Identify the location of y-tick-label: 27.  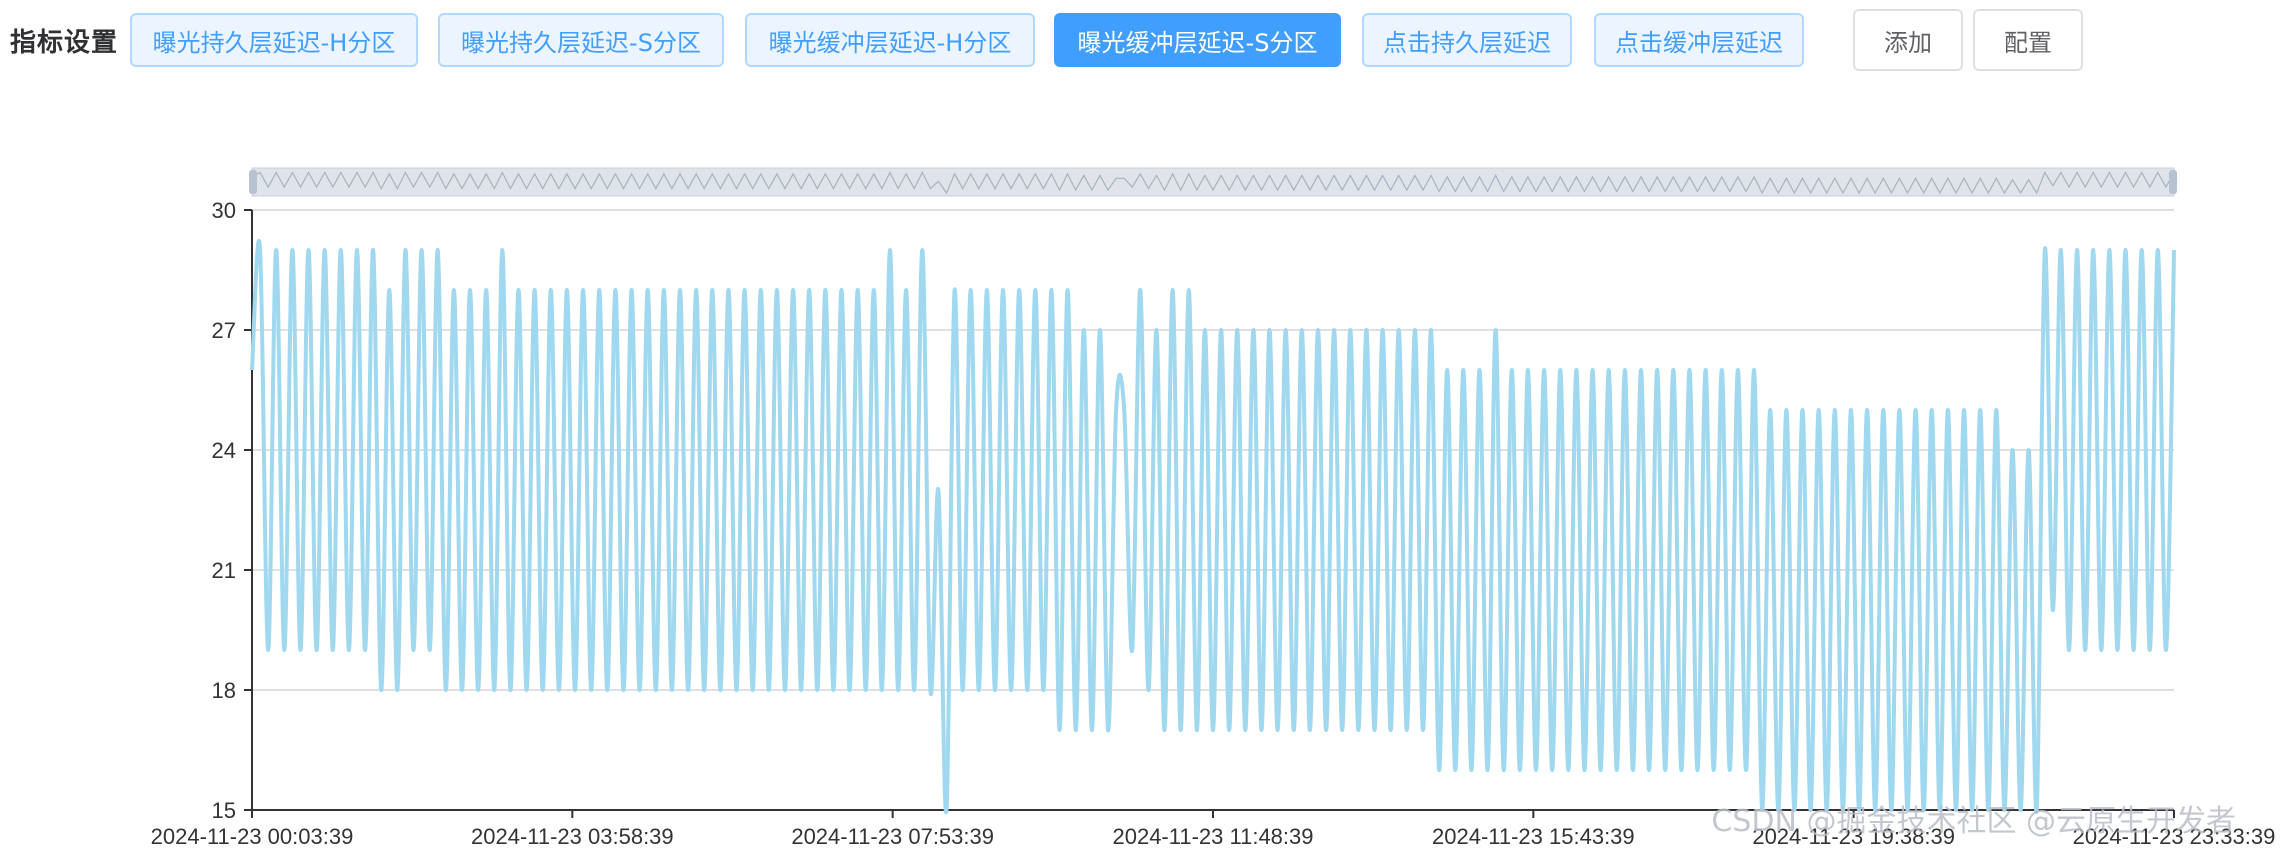
(224, 330).